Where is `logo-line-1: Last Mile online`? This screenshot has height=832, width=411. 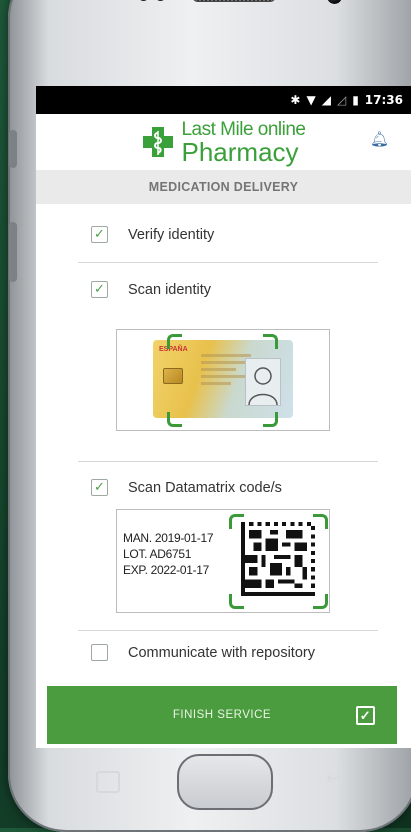 logo-line-1: Last Mile online is located at coordinates (243, 129).